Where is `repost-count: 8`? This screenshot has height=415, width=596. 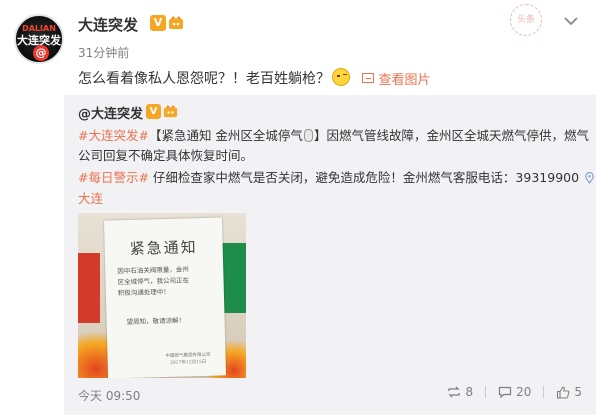
repost-count: 8 is located at coordinates (469, 392).